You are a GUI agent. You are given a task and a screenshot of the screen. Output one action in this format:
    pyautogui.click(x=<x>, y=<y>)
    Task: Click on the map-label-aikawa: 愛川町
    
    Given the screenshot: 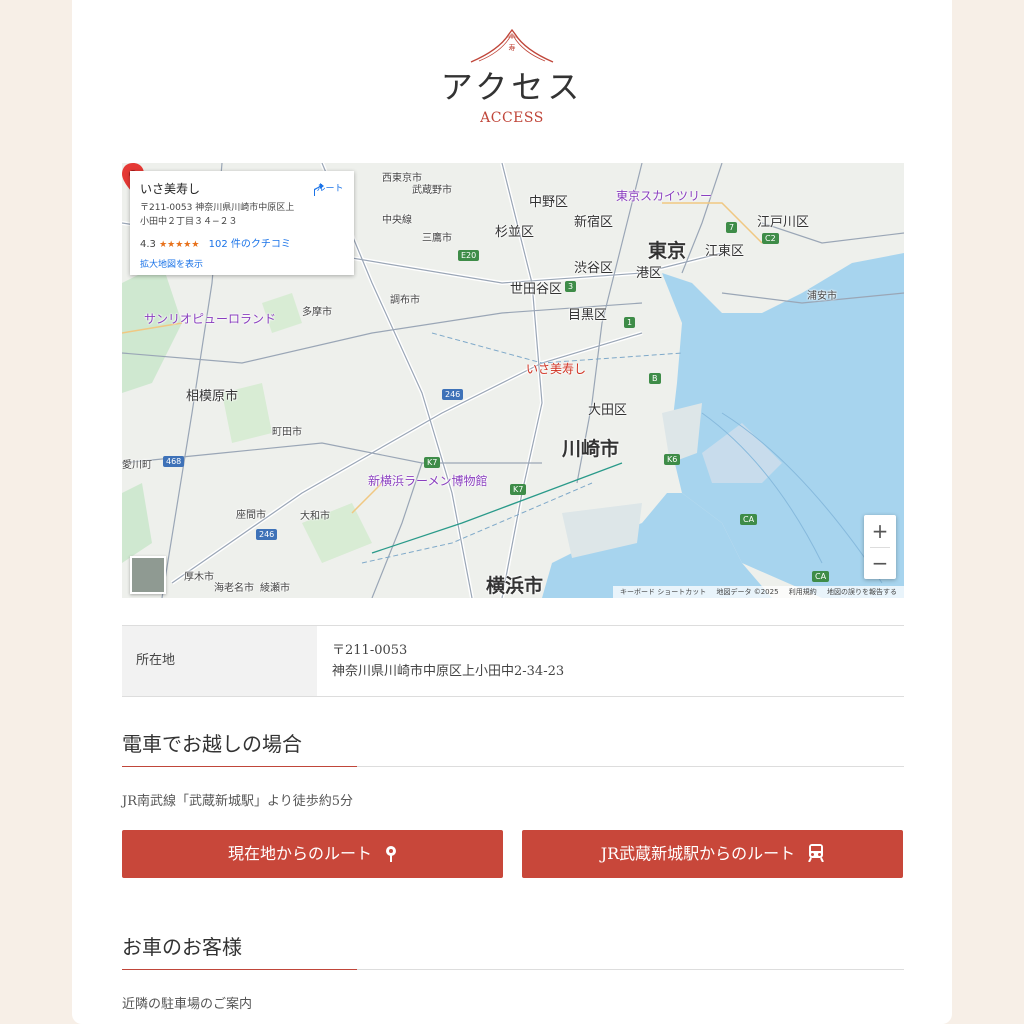 What is the action you would take?
    pyautogui.click(x=137, y=465)
    